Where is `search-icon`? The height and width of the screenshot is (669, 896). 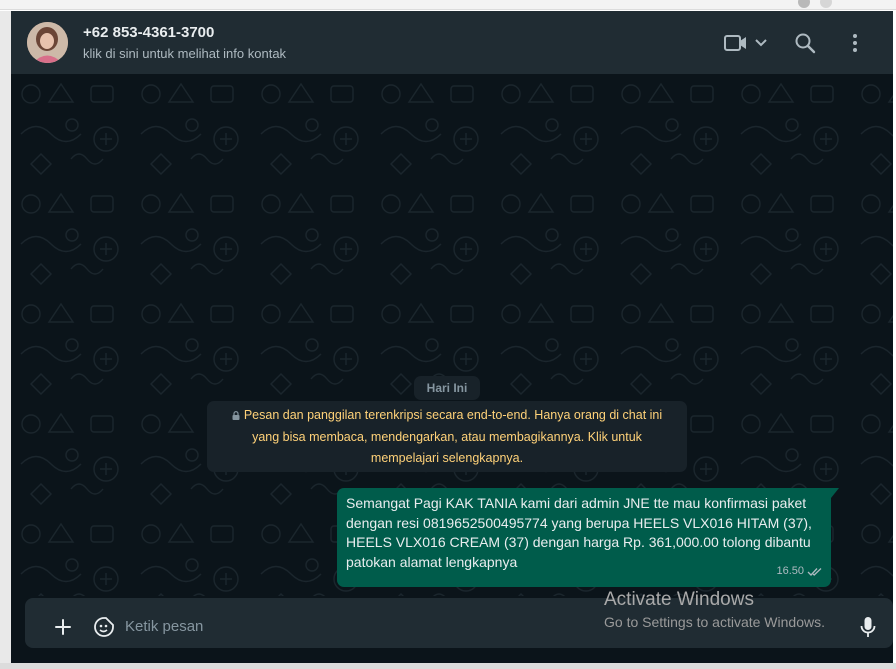 search-icon is located at coordinates (805, 43).